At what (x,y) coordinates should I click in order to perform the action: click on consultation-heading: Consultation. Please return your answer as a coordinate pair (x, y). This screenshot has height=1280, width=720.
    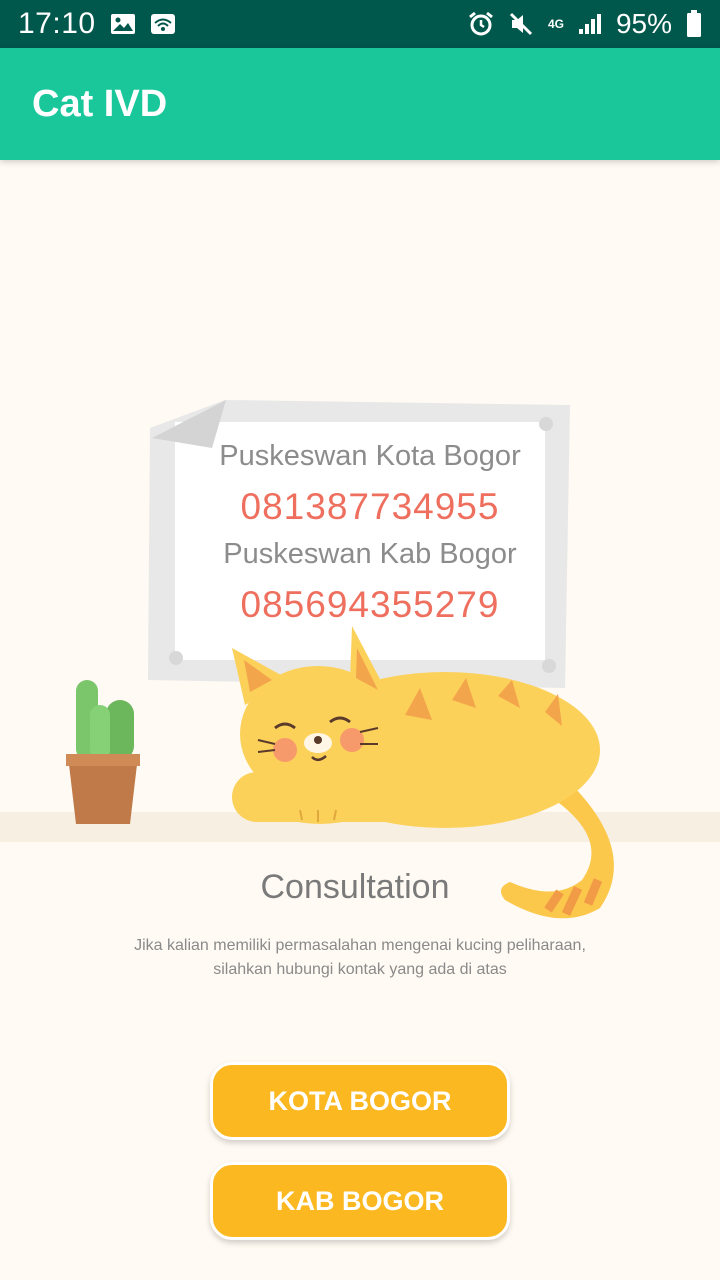
    Looking at the image, I should click on (355, 887).